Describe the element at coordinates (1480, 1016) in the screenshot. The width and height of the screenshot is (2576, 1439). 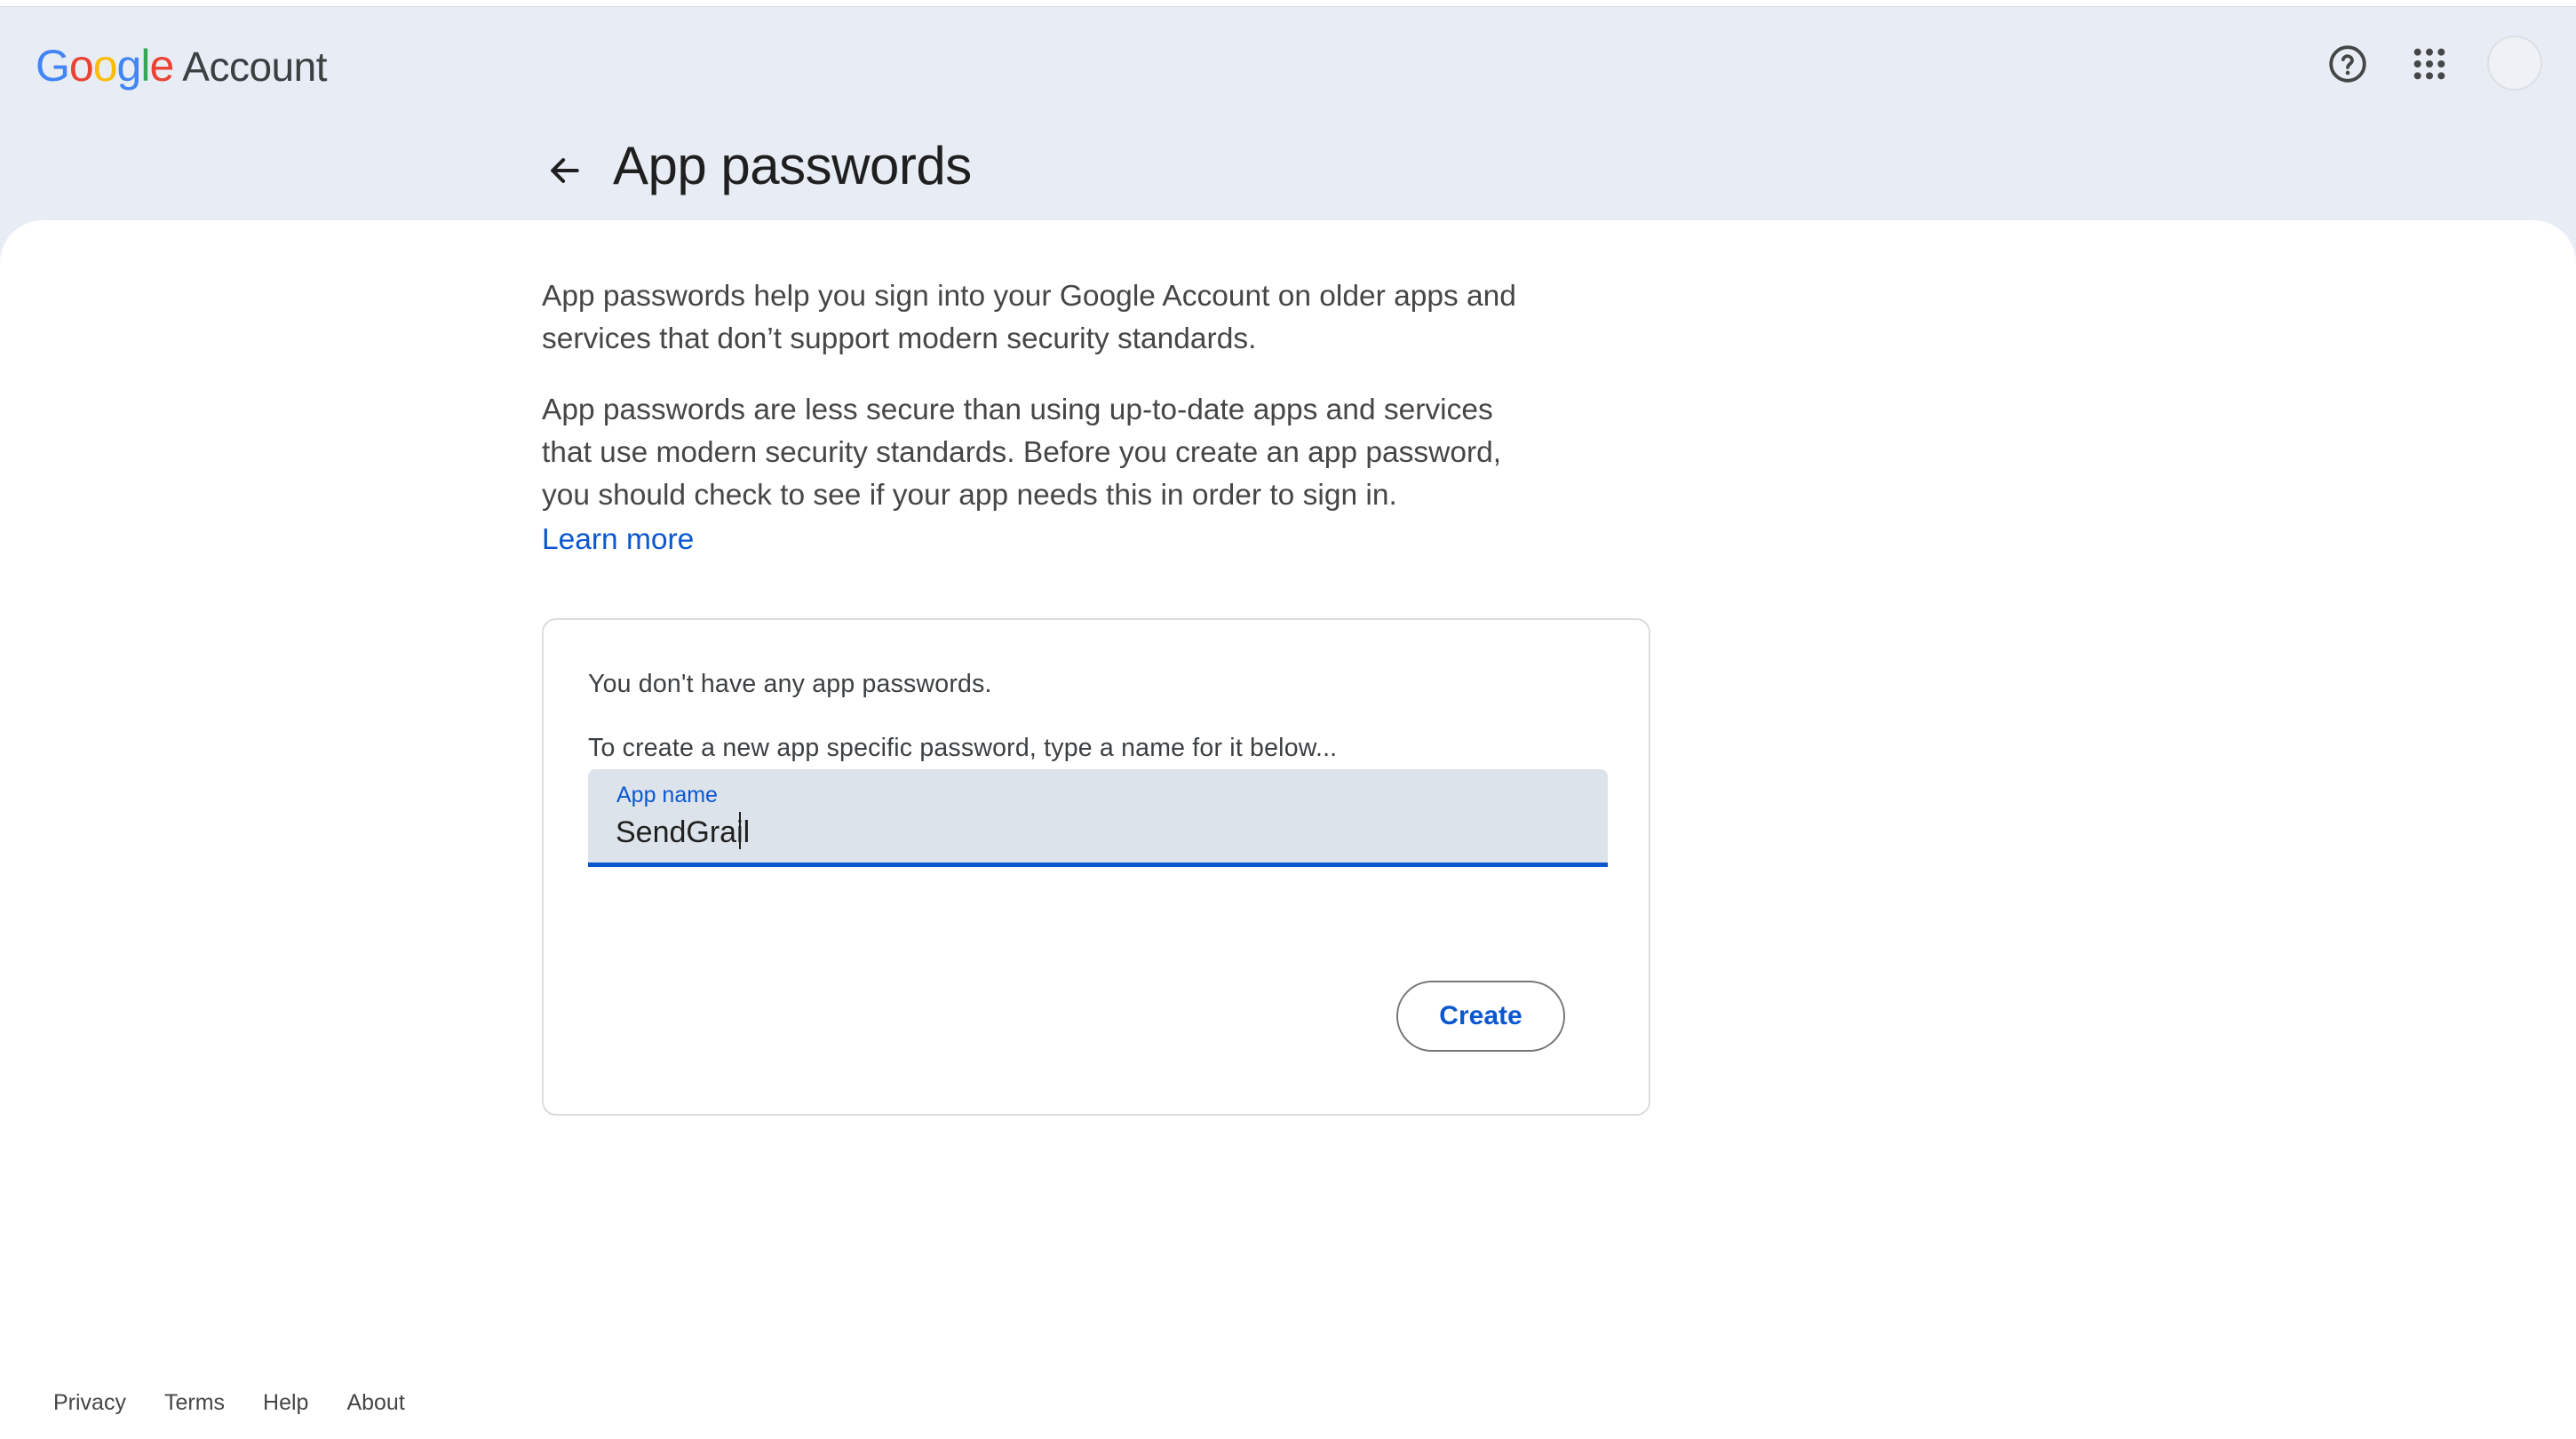
I see `create-button: Create` at that location.